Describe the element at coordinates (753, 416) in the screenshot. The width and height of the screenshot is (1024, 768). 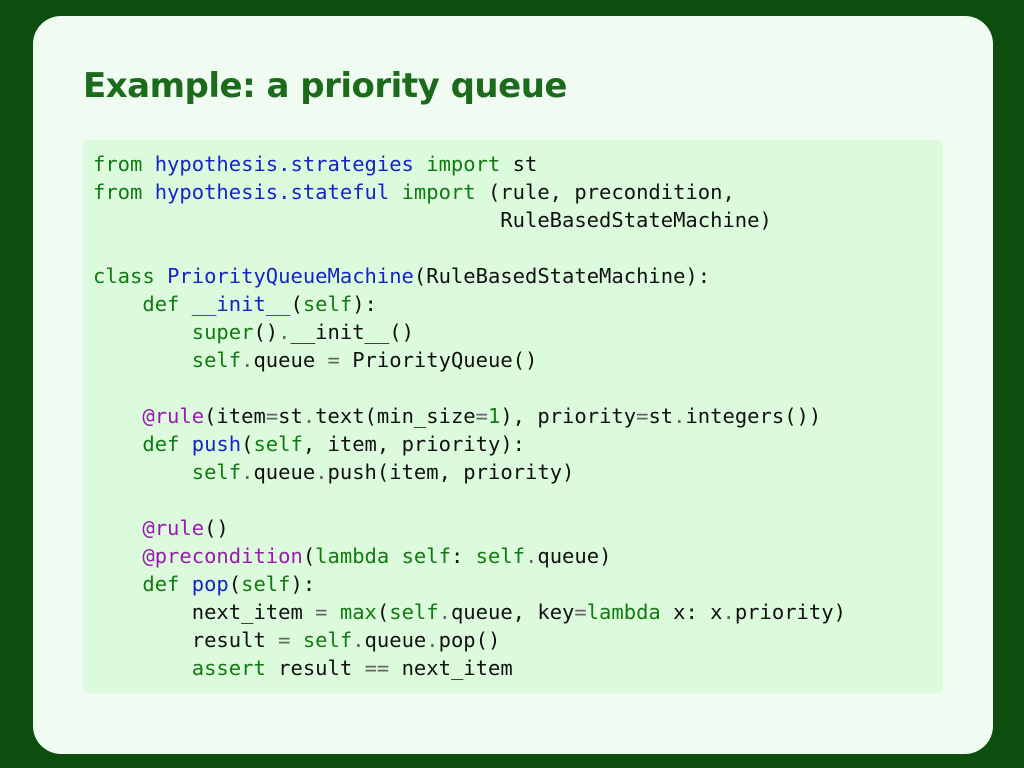
I see `code-token: integers())` at that location.